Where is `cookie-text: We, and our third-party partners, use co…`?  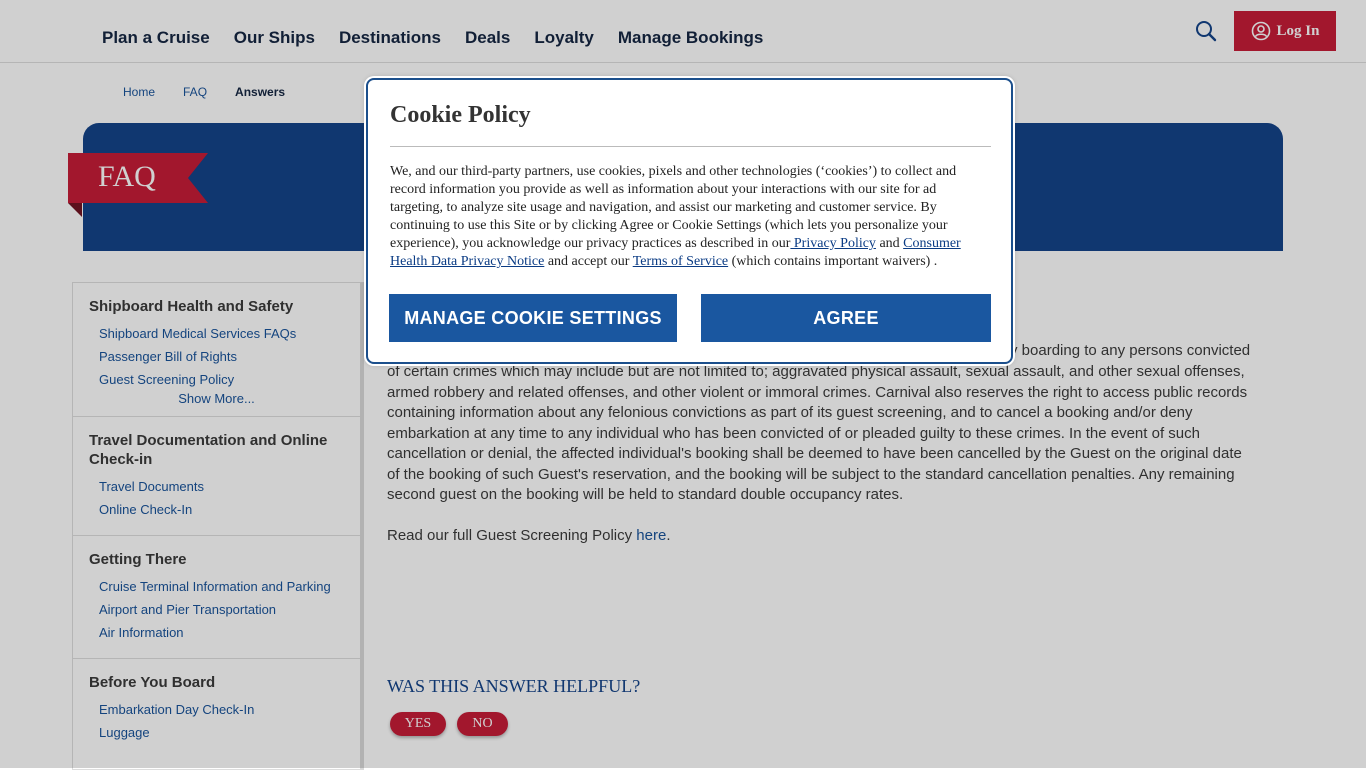
cookie-text: We, and our third-party partners, use co… is located at coordinates (680, 217).